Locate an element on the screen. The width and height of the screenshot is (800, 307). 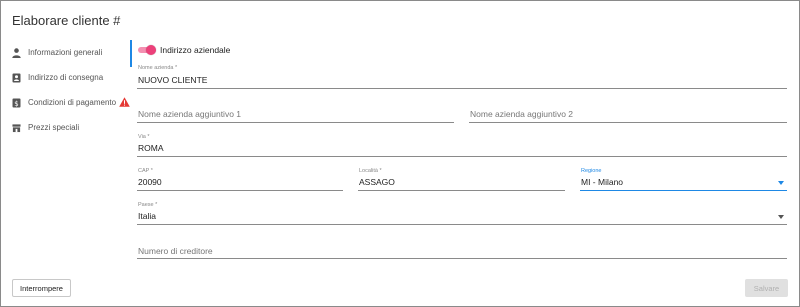
sidebar-item-label: Informazioni generali is located at coordinates (65, 52).